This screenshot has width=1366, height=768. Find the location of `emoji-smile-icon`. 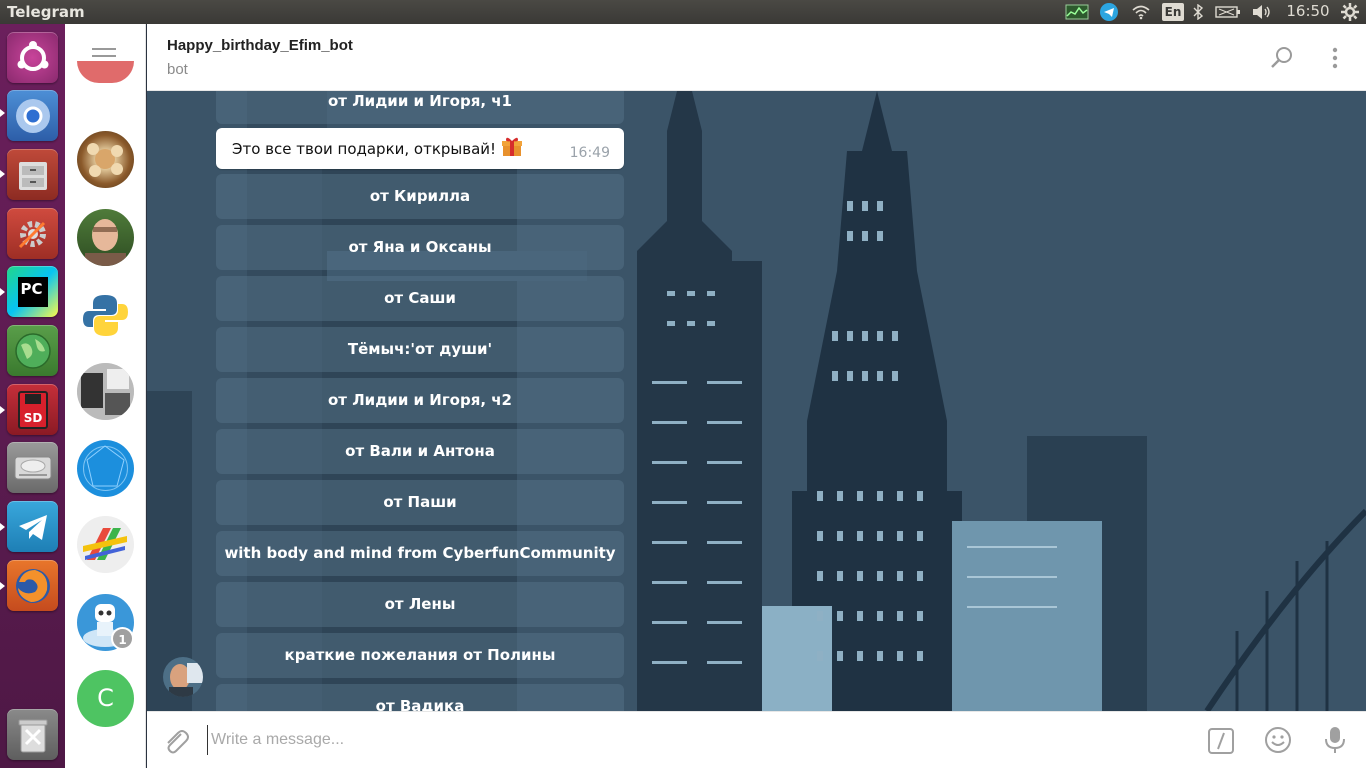

emoji-smile-icon is located at coordinates (1278, 740).